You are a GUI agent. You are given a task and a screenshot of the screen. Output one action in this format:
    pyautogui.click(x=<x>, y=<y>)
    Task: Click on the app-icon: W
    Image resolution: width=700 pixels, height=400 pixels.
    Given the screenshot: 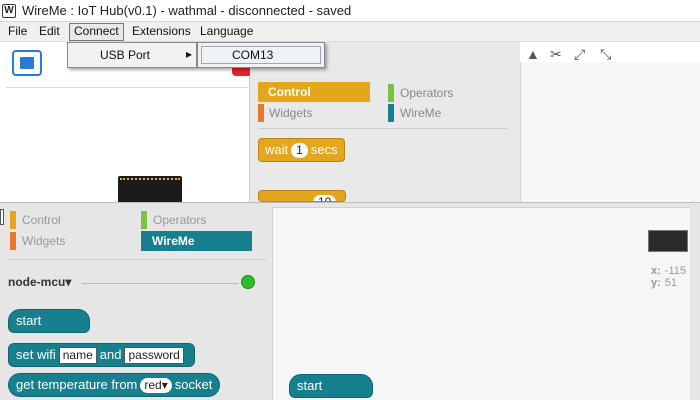 What is the action you would take?
    pyautogui.click(x=9, y=11)
    